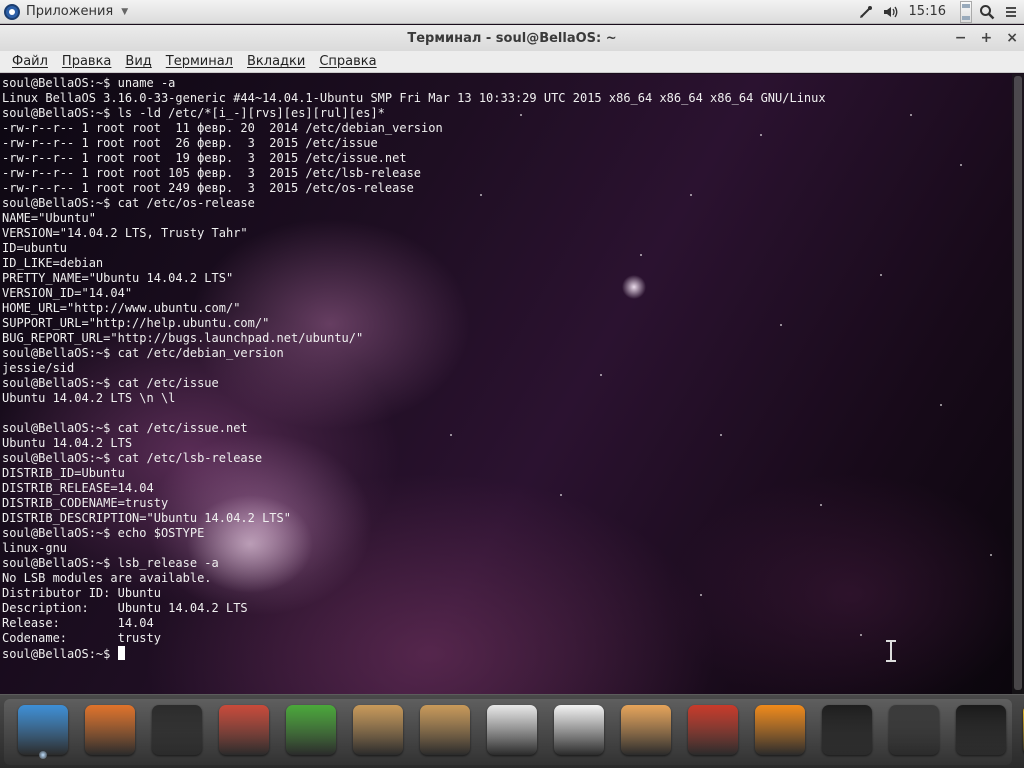 The image size is (1024, 768). I want to click on terminal-line: jessie/sid, so click(38, 368).